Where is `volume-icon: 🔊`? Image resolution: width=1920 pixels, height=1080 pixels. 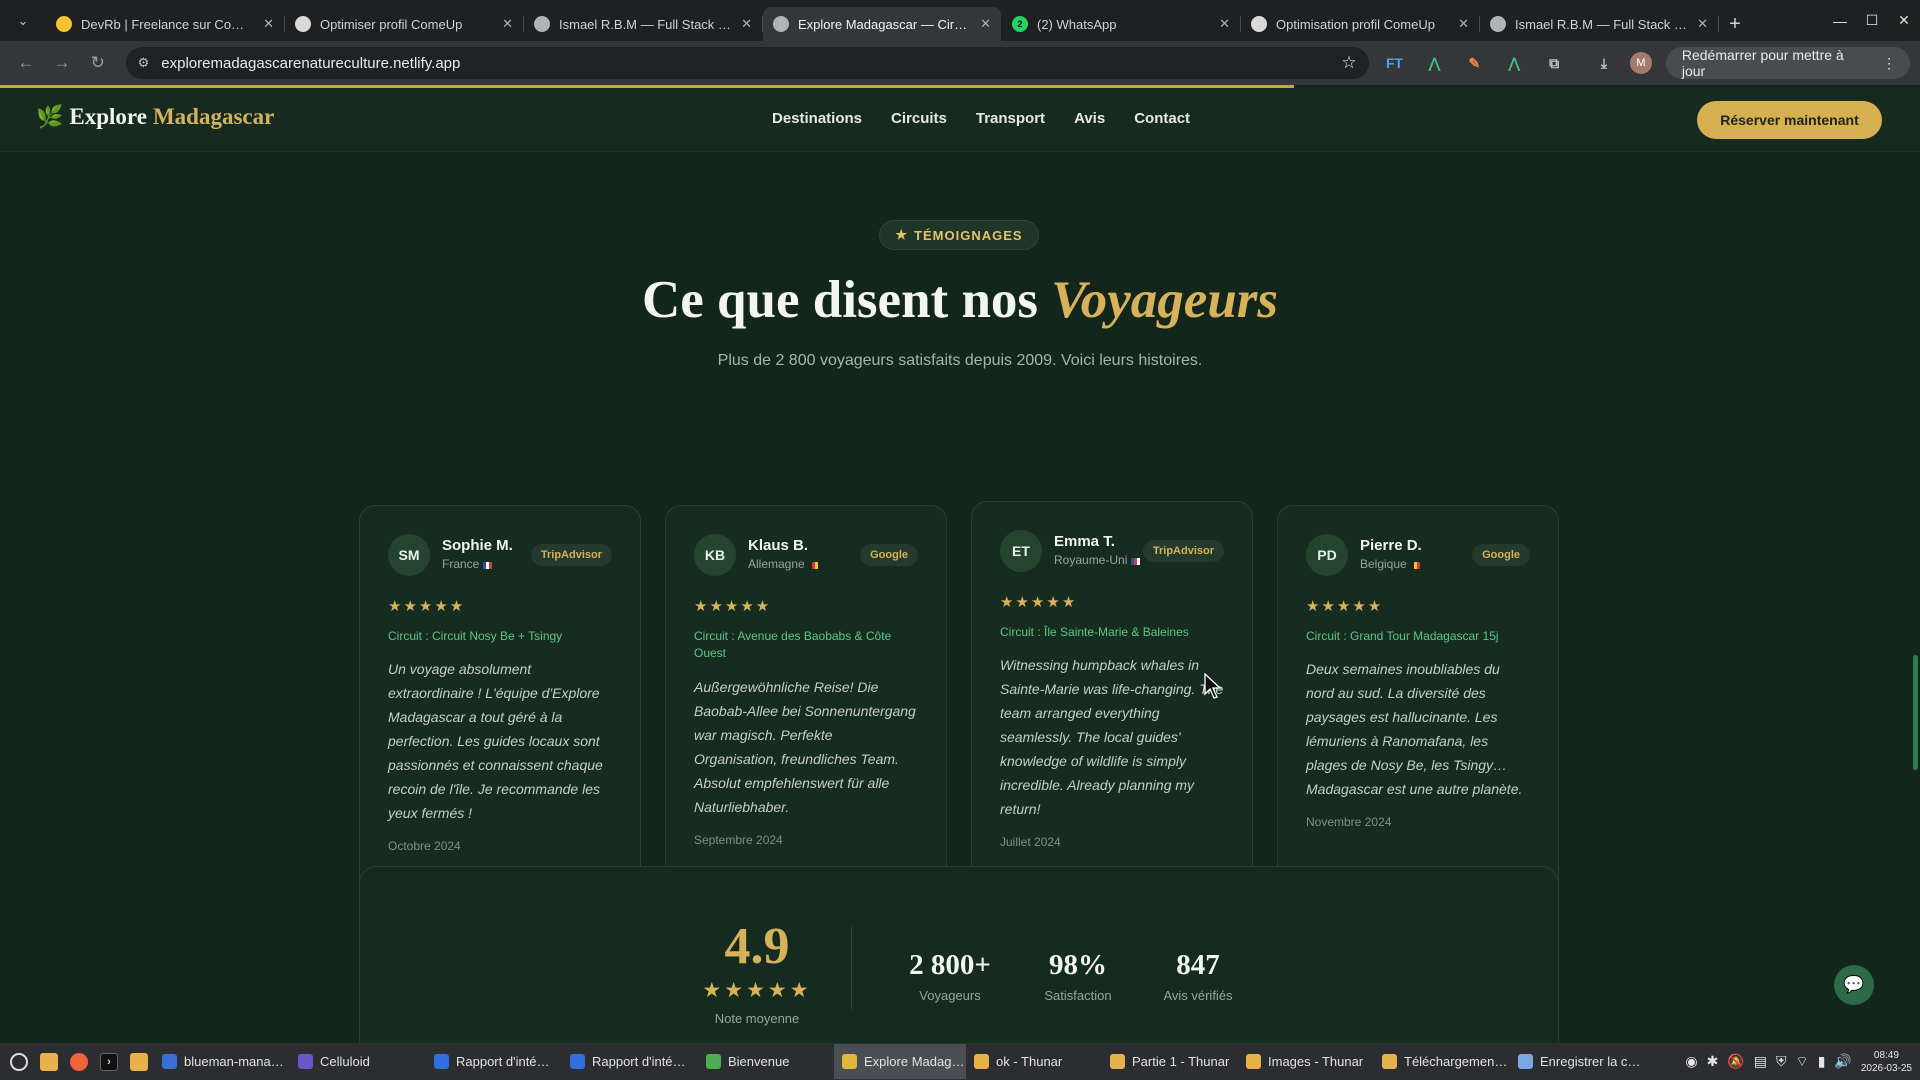 volume-icon: 🔊 is located at coordinates (1842, 1061).